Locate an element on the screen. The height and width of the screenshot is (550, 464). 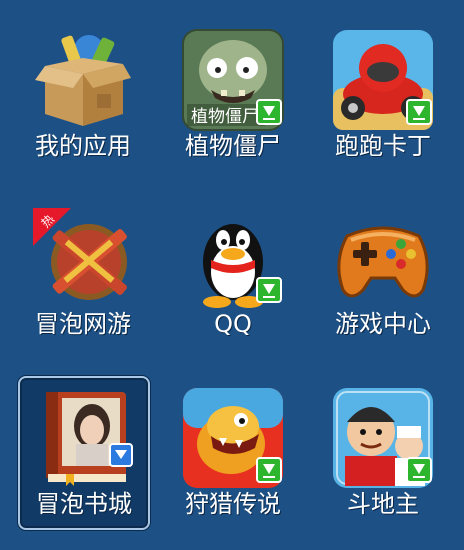
app-label: 跑跑卡丁 is located at coordinates (383, 146).